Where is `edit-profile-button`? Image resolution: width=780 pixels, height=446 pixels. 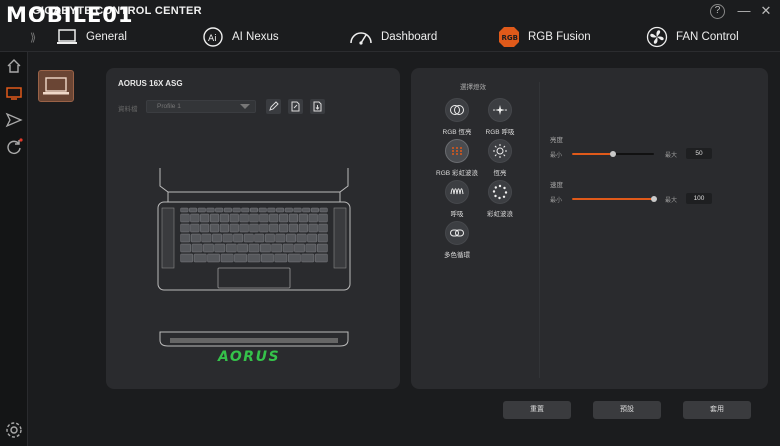 edit-profile-button is located at coordinates (273, 106).